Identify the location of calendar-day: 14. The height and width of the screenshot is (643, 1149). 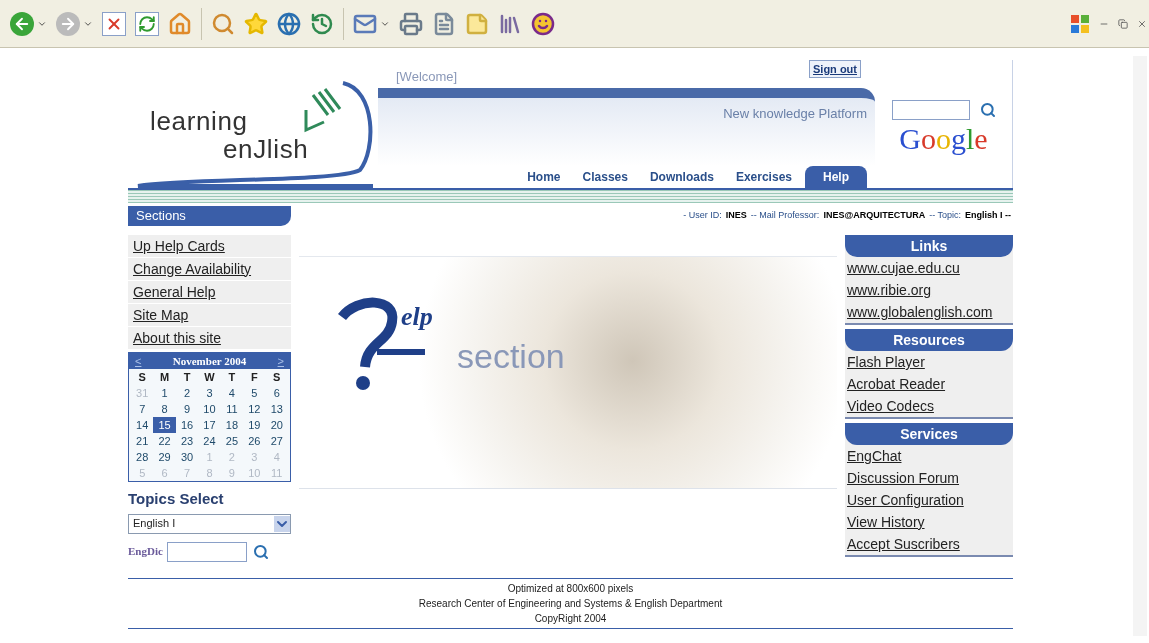
(142, 425).